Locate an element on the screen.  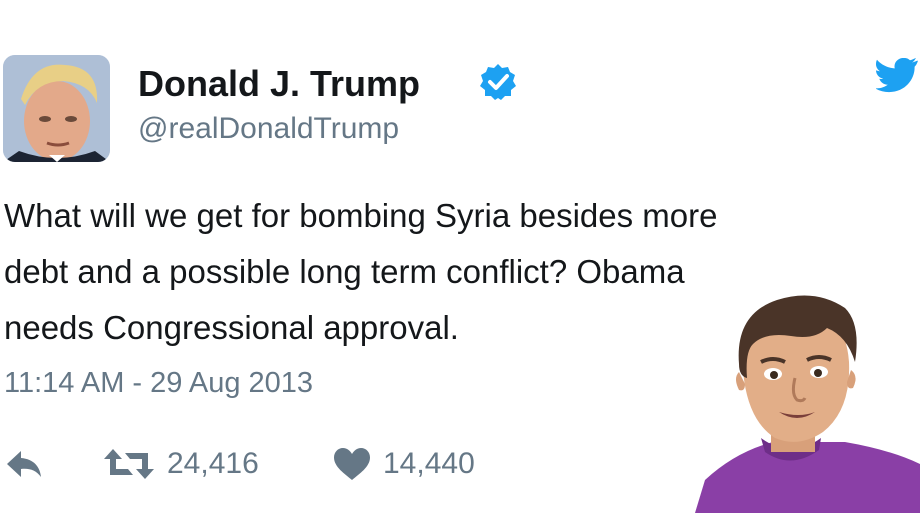
like-button: 14,440 is located at coordinates (404, 464).